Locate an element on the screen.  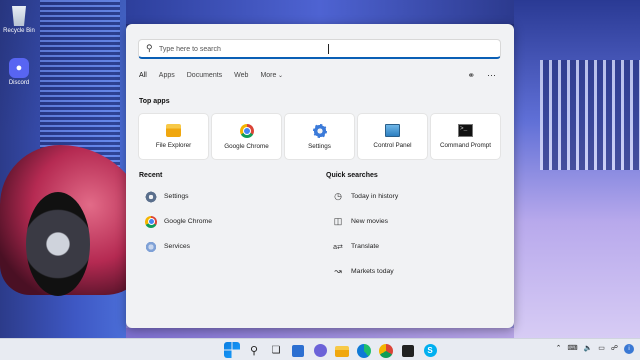
recent-list: Settings Google Chrome Services is located at coordinates (175, 221).